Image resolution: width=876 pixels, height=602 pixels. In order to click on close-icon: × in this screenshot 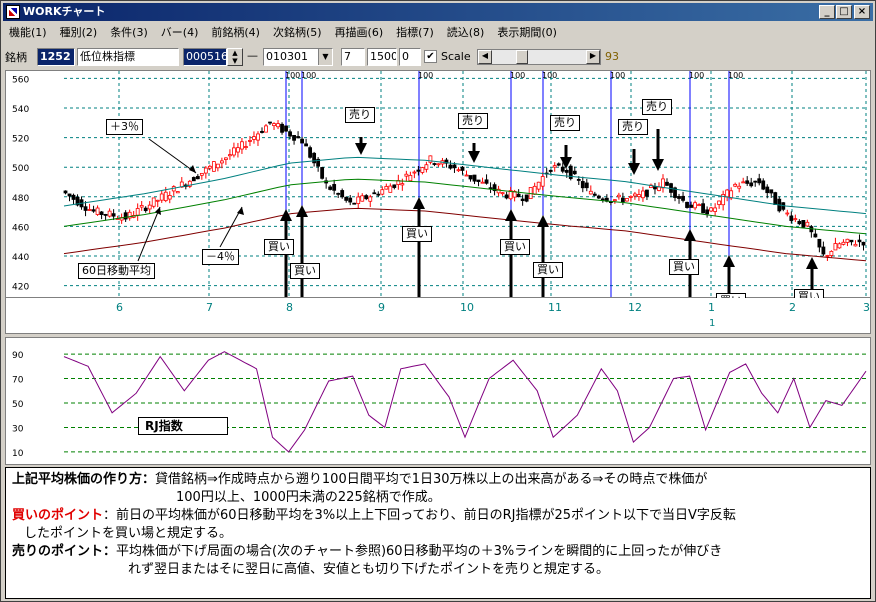, I will do `click(862, 12)`.